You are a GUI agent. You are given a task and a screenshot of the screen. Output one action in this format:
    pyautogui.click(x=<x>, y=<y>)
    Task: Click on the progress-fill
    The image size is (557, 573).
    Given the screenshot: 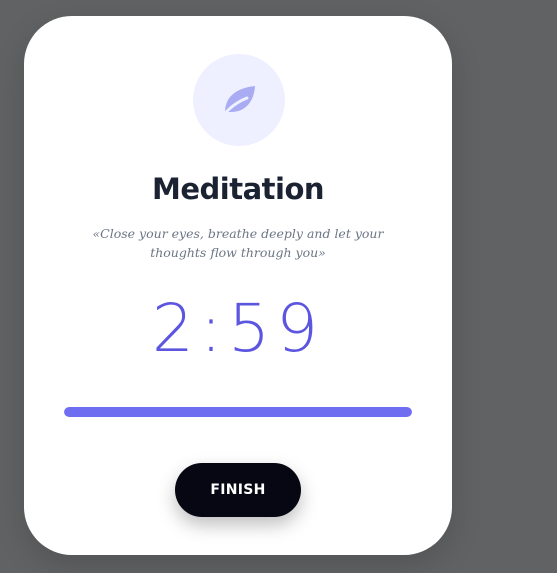 What is the action you would take?
    pyautogui.click(x=238, y=412)
    